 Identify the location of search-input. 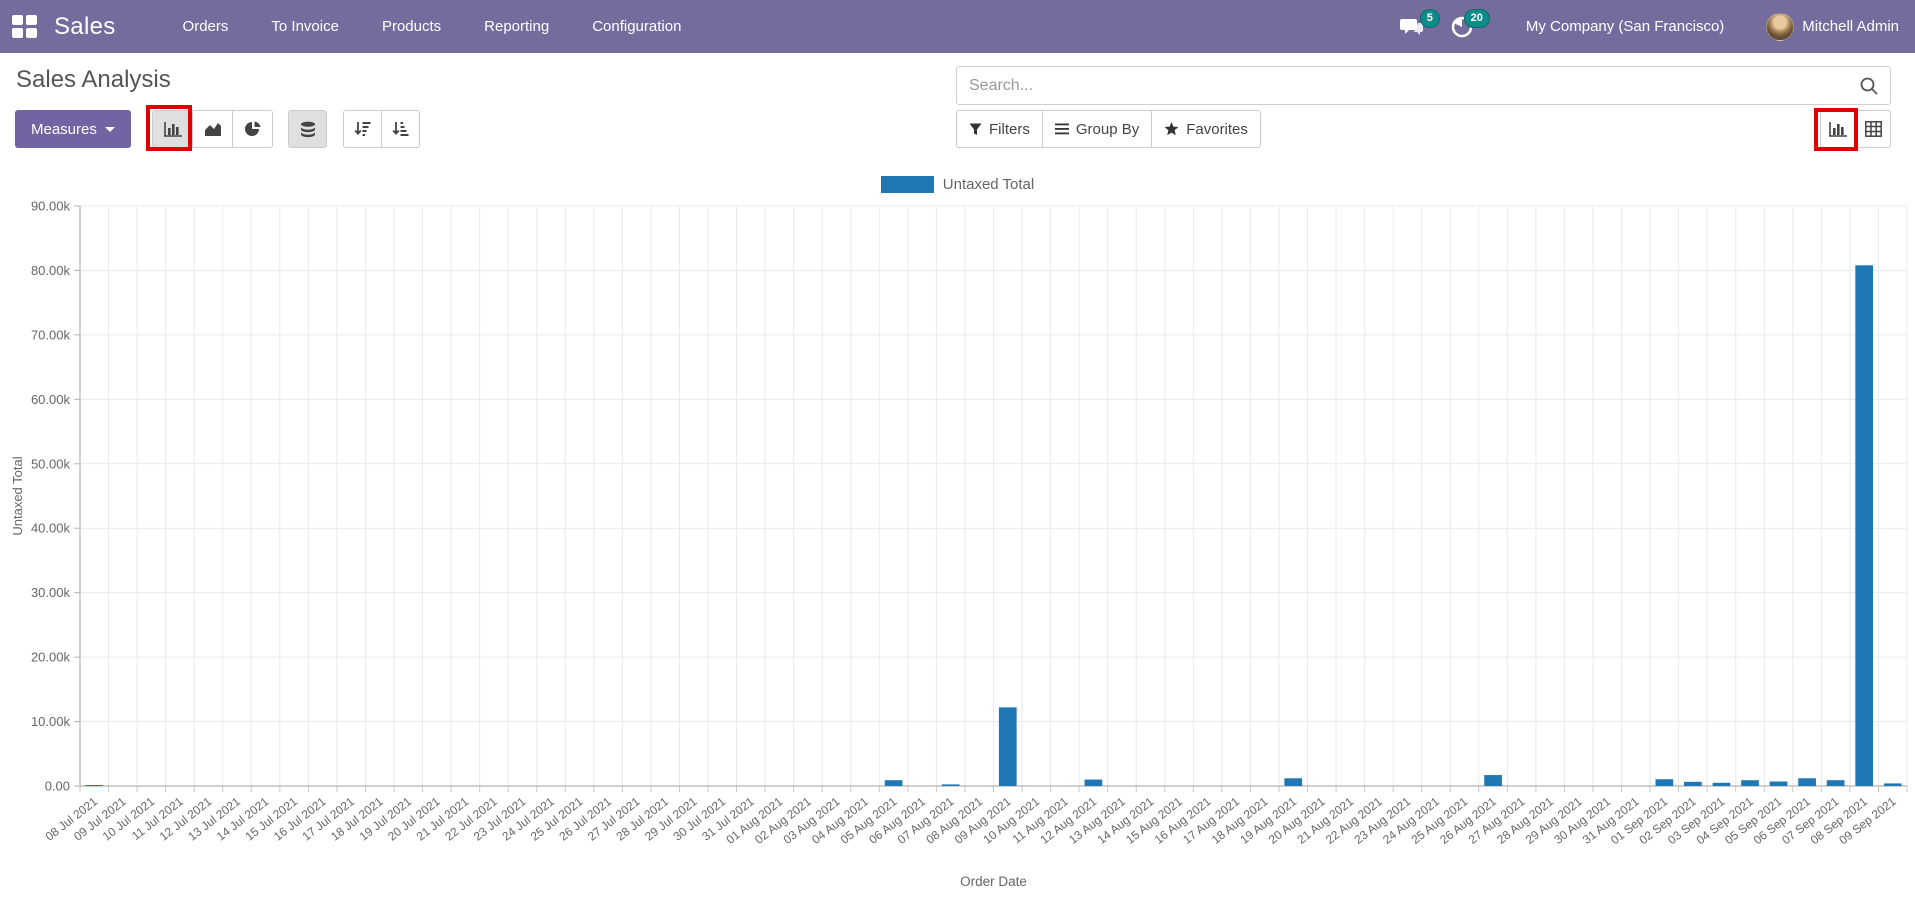
(1423, 85).